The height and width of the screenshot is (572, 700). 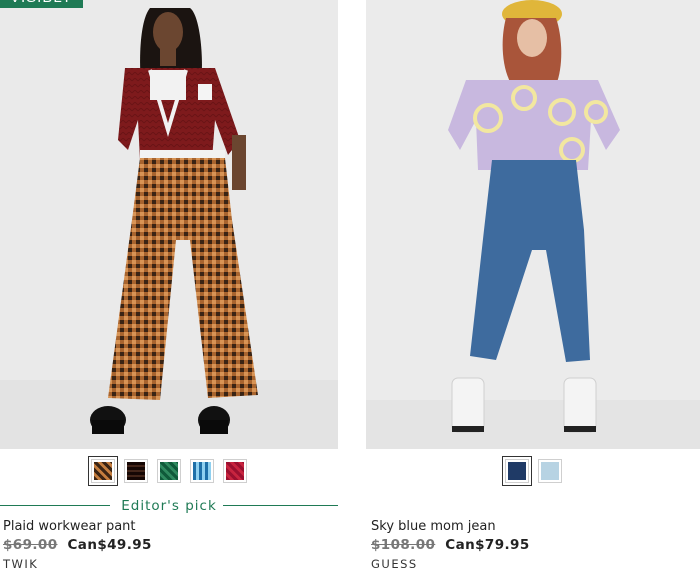 I want to click on promo-badge: VISIBLY, so click(x=41, y=4).